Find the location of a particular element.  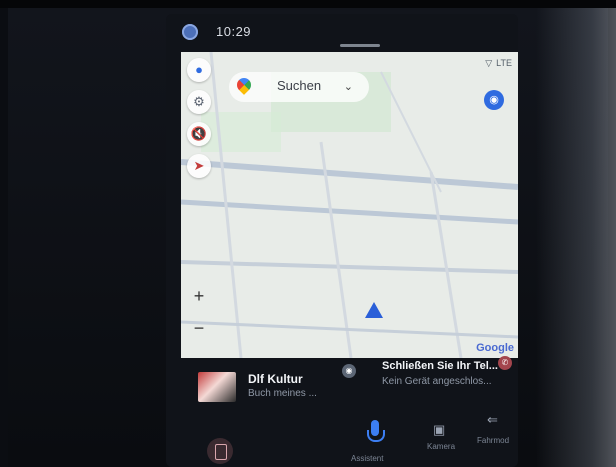

app-launcher-button is located at coordinates (220, 451).